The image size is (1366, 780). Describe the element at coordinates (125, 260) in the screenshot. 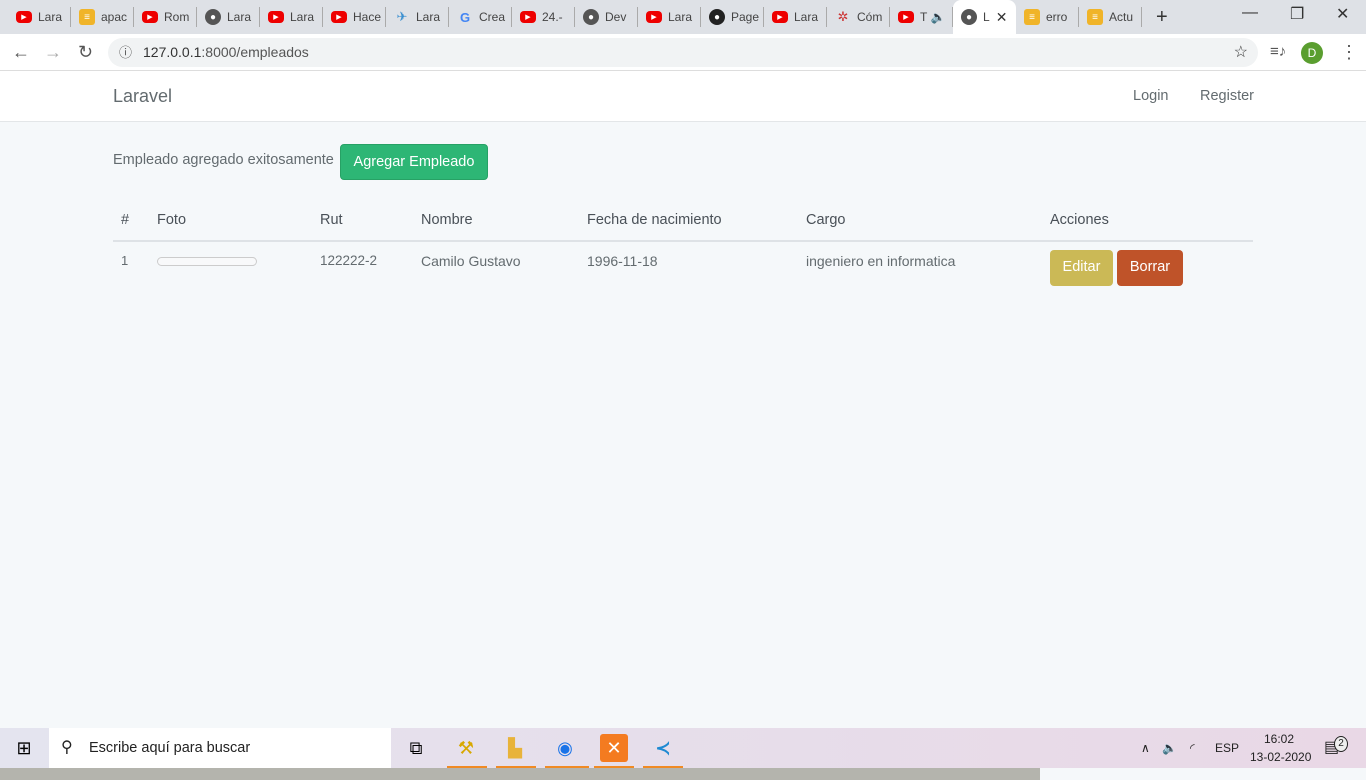

I see `cell-id: 1` at that location.